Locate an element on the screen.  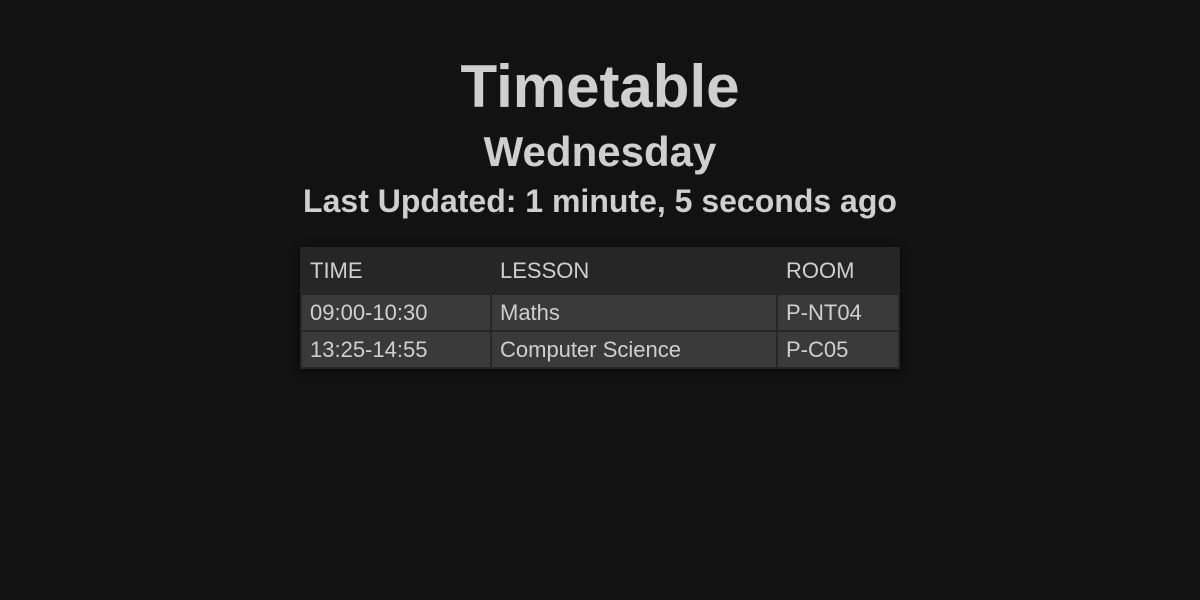
table-header-row: TIME LESSON ROOM is located at coordinates (600, 271).